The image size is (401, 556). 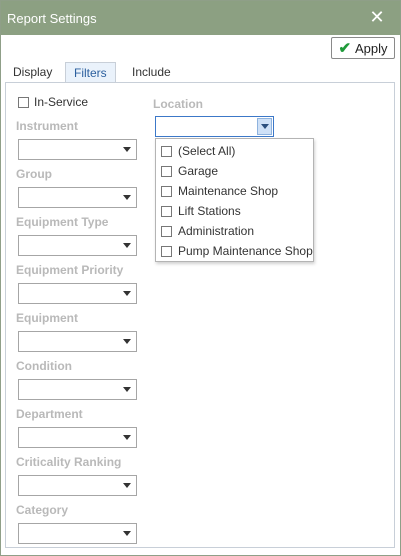 What do you see at coordinates (371, 48) in the screenshot?
I see `apply-button-label: Apply` at bounding box center [371, 48].